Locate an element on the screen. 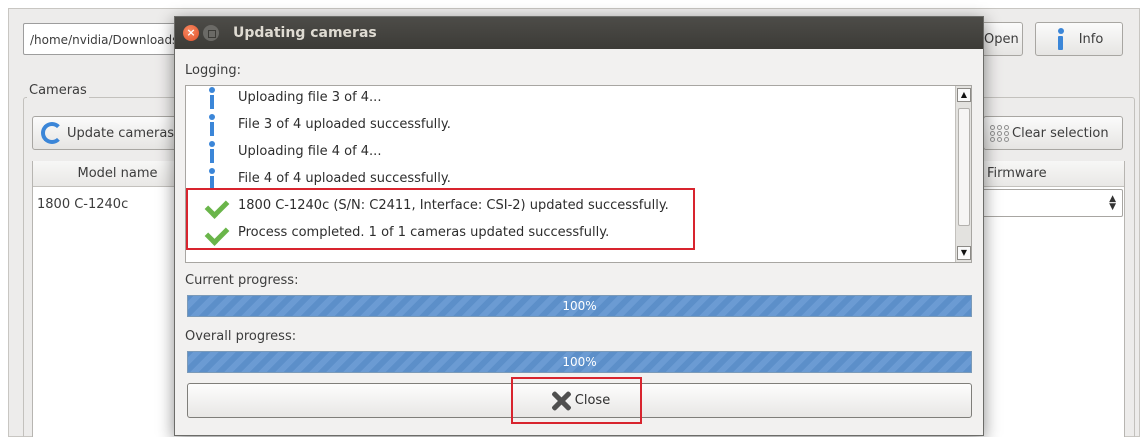  scroll-down-arrow-icon: ▼ is located at coordinates (964, 253).